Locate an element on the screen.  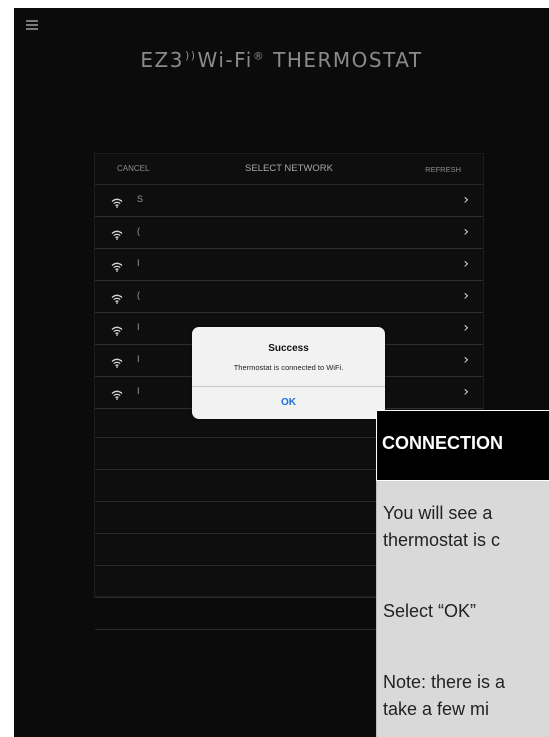
app-logo: EZ3))Wi-Fi® THERMOSTAT is located at coordinates (281, 60).